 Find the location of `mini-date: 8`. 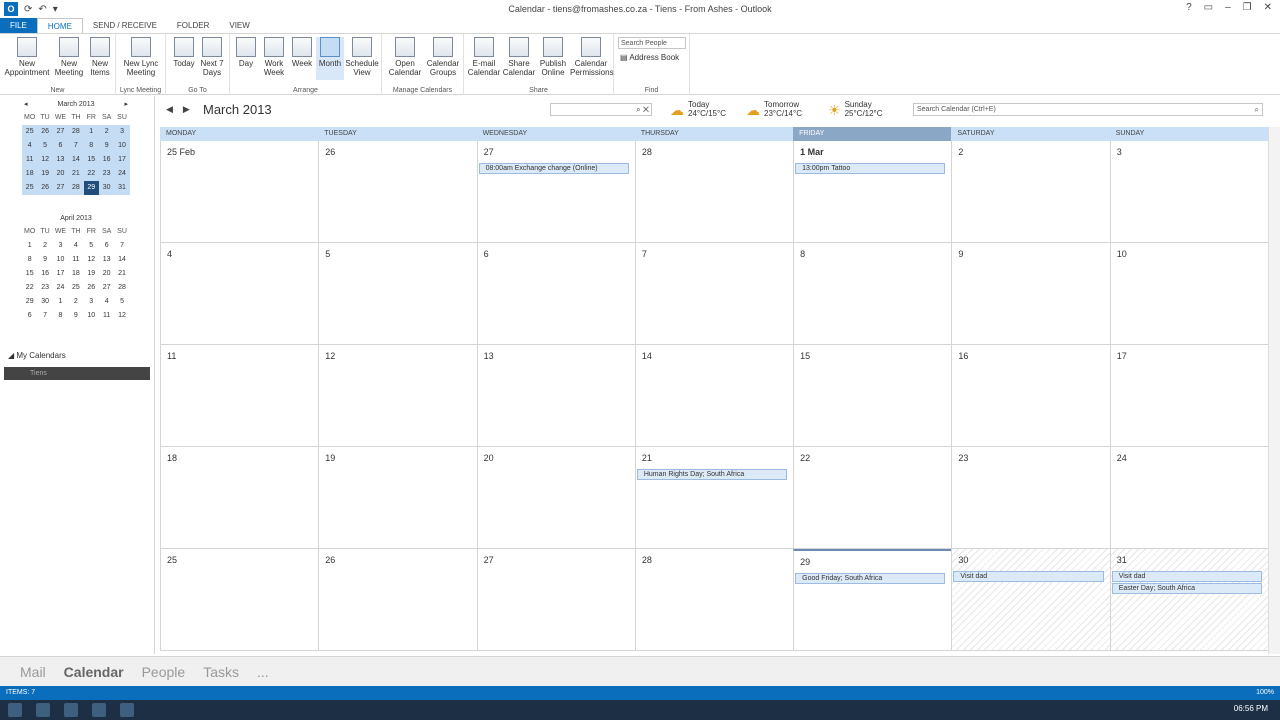

mini-date: 8 is located at coordinates (29, 260).